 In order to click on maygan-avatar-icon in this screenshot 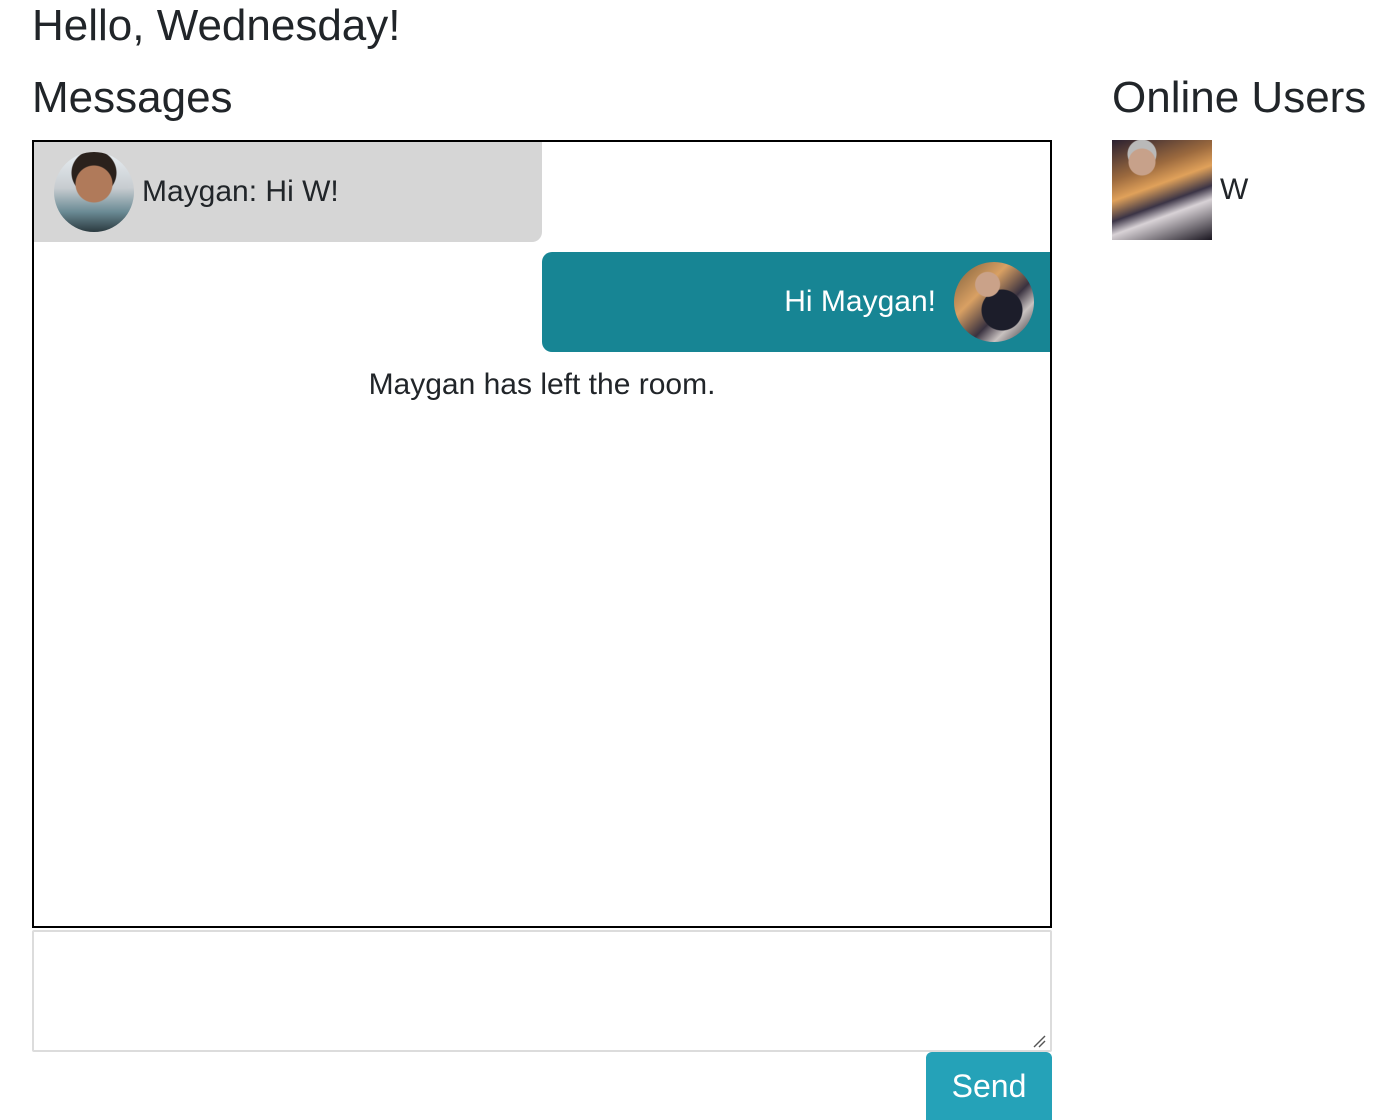, I will do `click(94, 192)`.